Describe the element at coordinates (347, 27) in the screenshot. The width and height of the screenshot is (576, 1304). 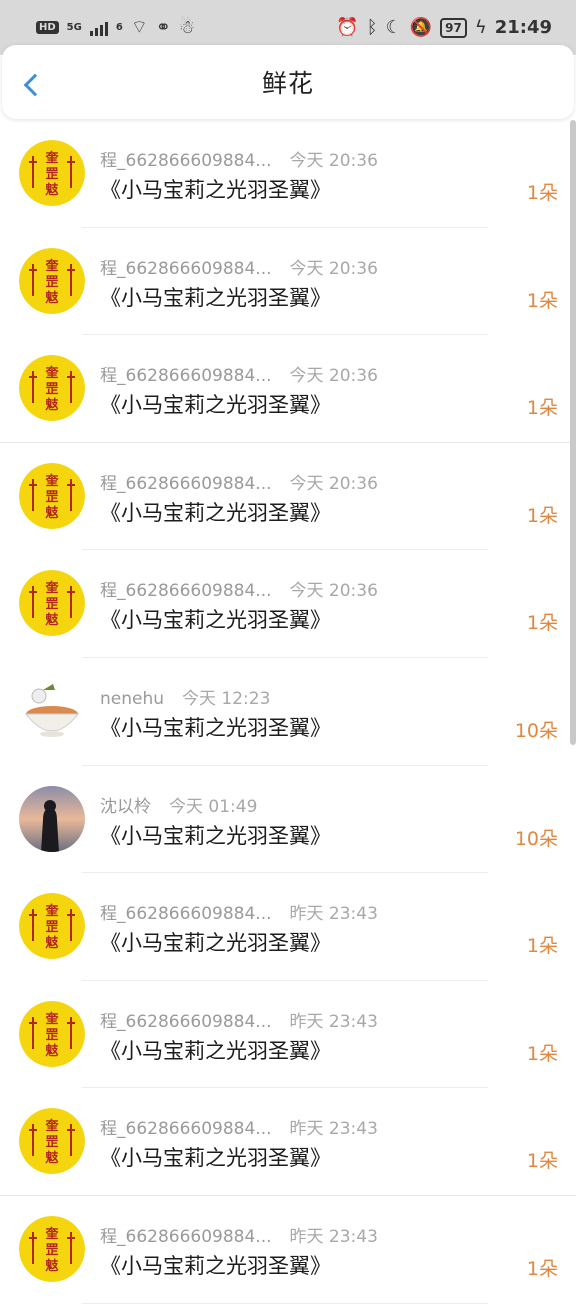
I see `alarm-icon: ⏰` at that location.